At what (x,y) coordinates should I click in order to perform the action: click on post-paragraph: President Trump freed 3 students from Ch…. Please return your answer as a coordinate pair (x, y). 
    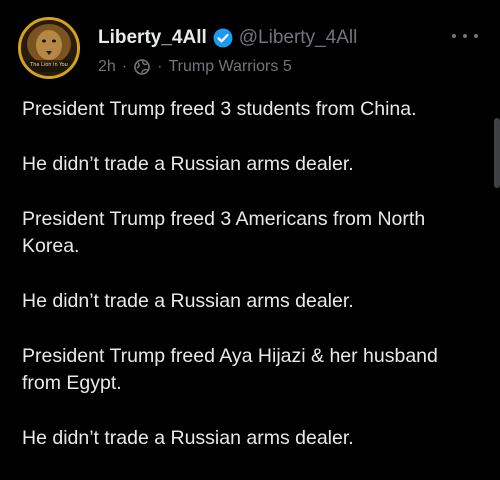
    Looking at the image, I should click on (219, 109).